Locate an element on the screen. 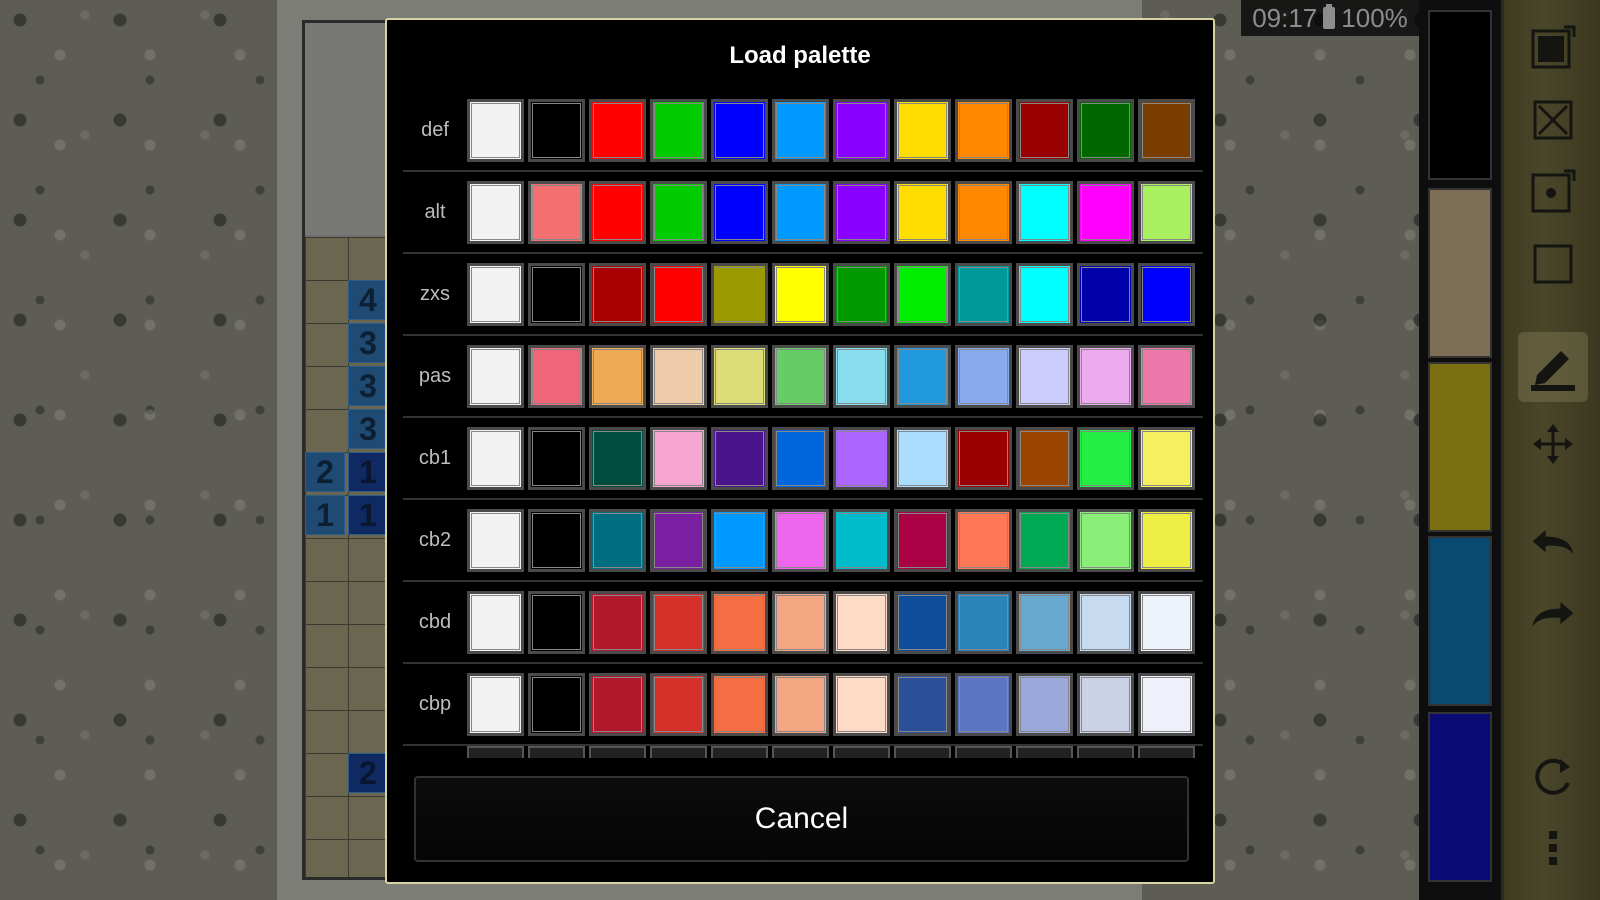 The width and height of the screenshot is (1600, 900). dot-icon is located at coordinates (1553, 192).